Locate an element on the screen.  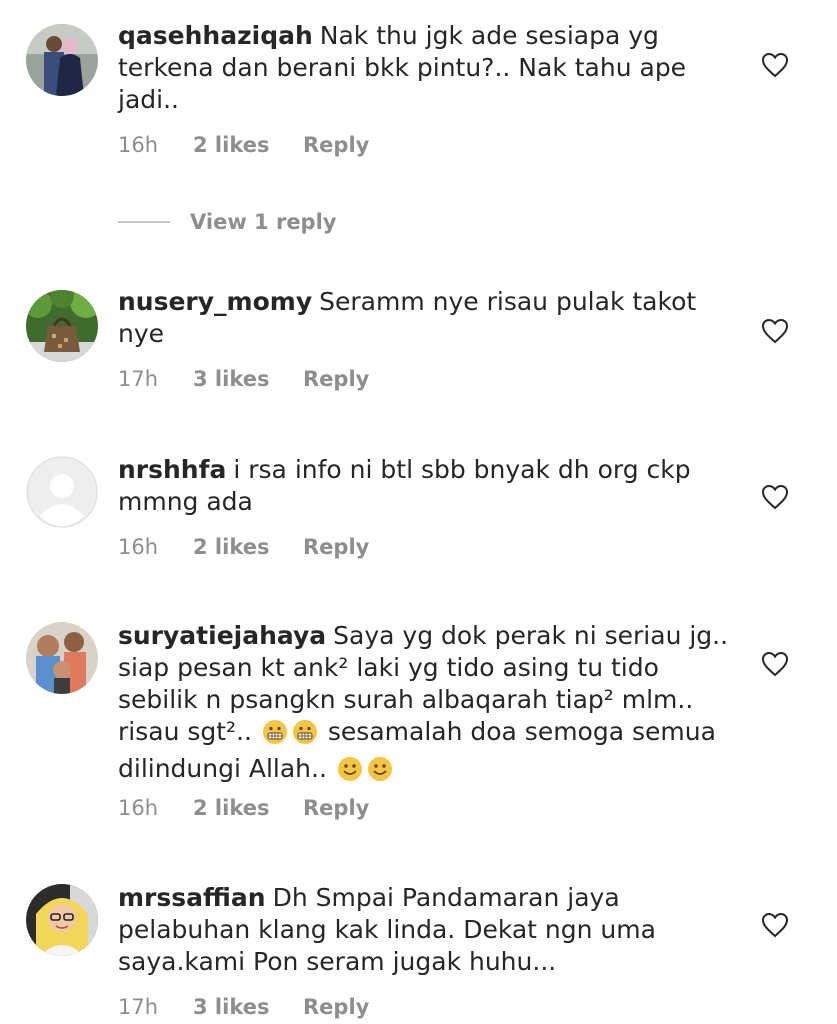
view-replies-divider is located at coordinates (144, 222).